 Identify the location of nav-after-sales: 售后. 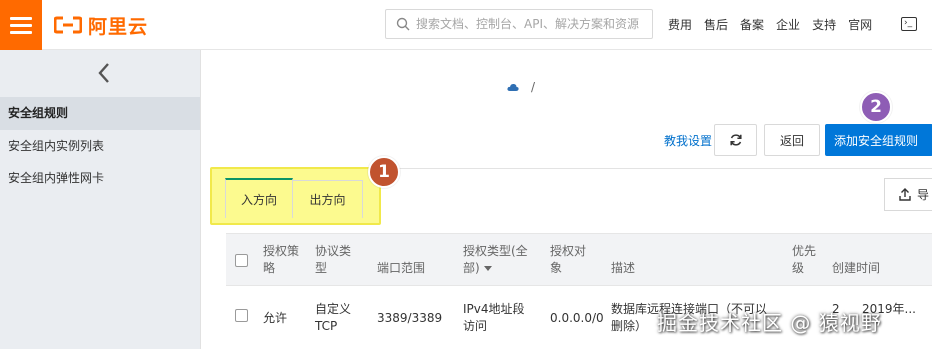
(716, 24).